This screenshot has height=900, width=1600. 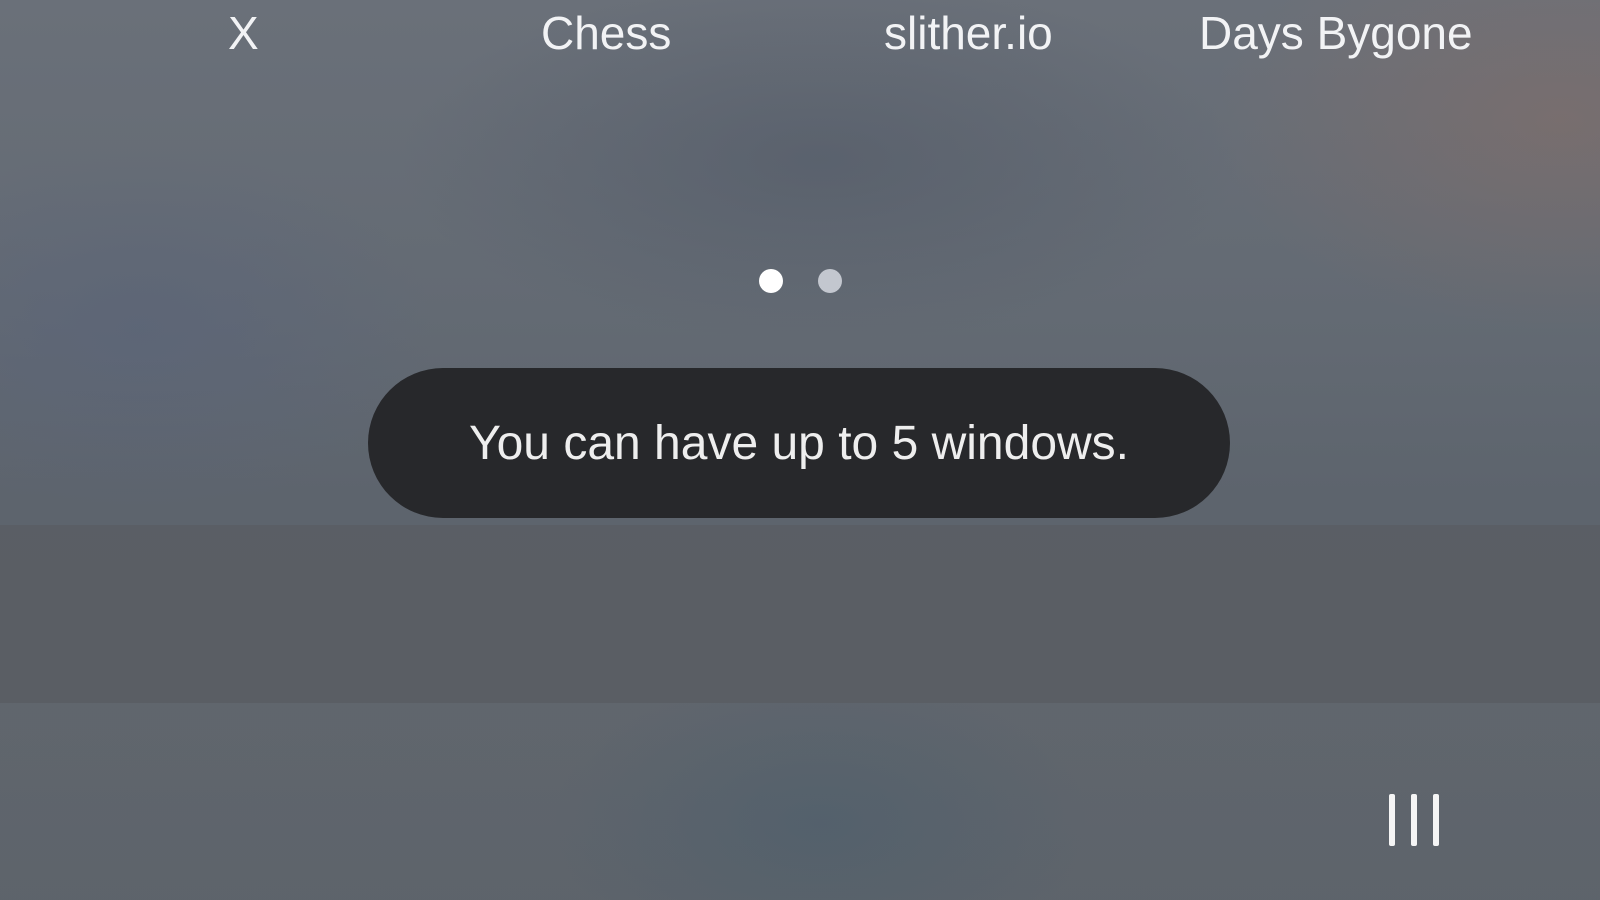 What do you see at coordinates (800, 35) in the screenshot?
I see `app-label-bar: X Chess slither.io Days Bygone` at bounding box center [800, 35].